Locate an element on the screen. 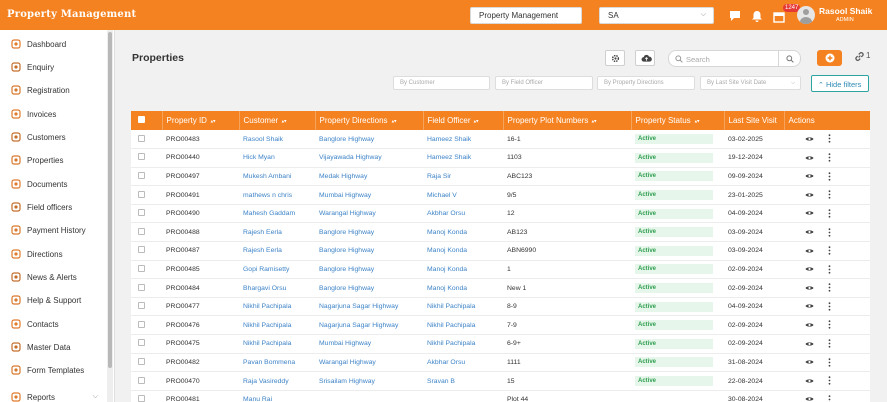 Image resolution: width=887 pixels, height=402 pixels. cell-field-officer: Sravan B is located at coordinates (463, 381).